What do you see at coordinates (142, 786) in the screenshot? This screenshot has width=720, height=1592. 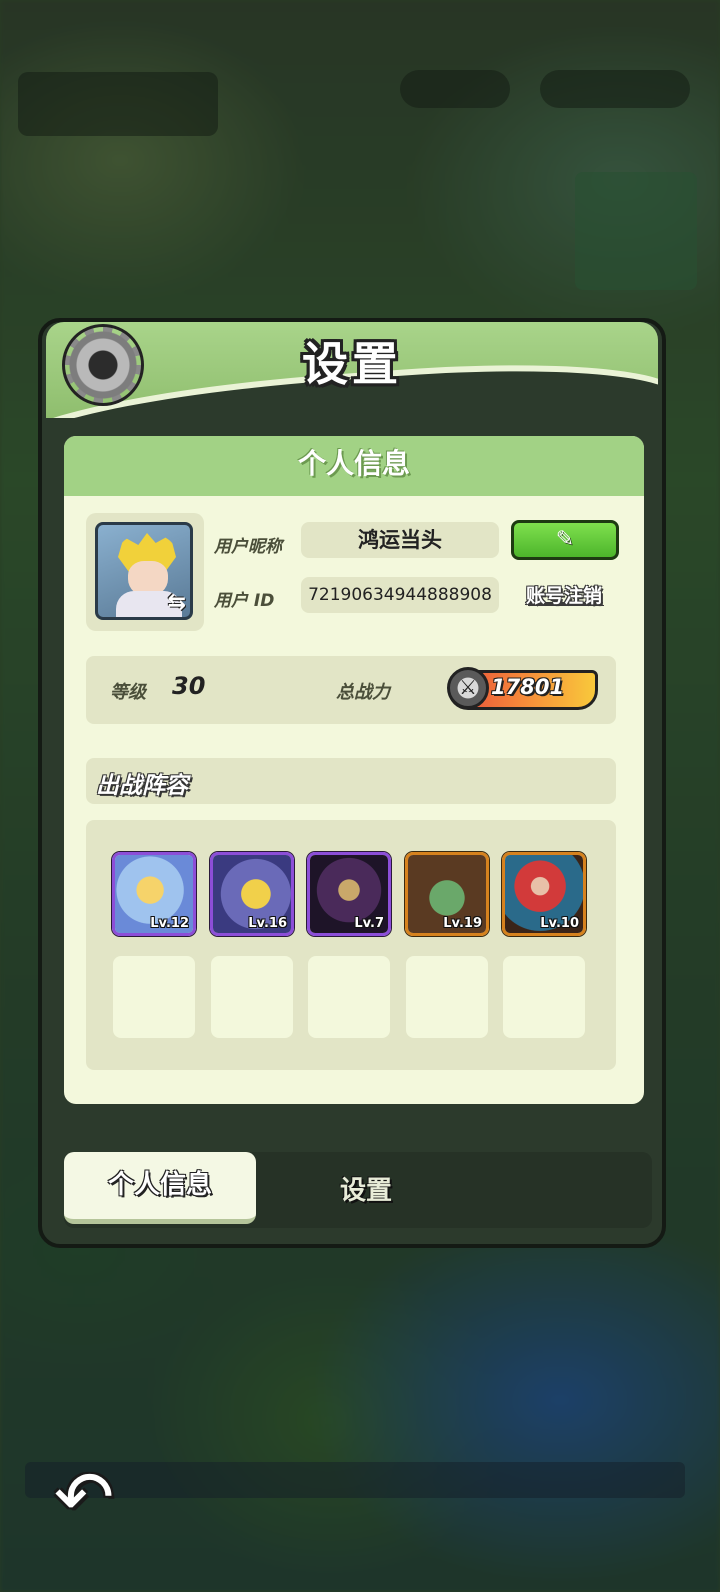 I see `lineup-title: 出战阵容` at bounding box center [142, 786].